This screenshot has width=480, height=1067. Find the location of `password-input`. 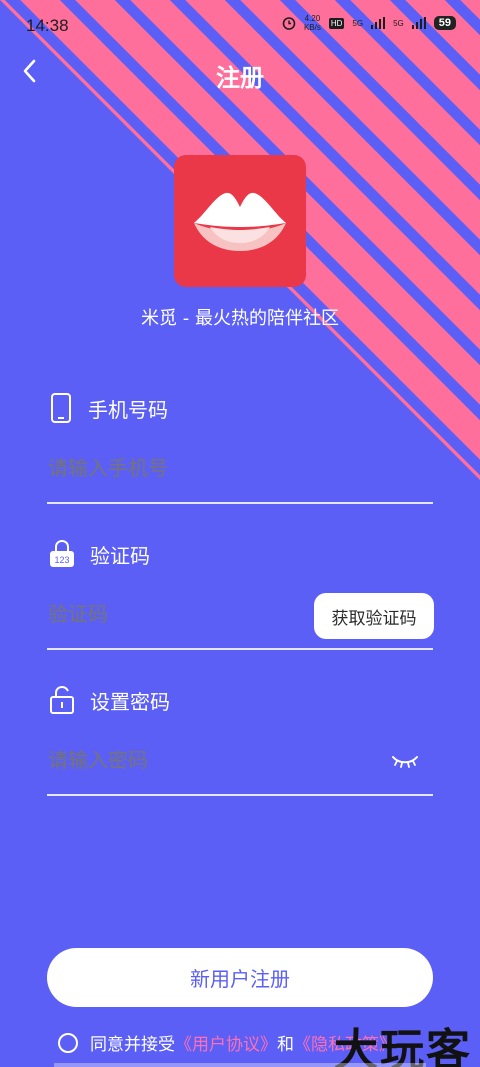

password-input is located at coordinates (213, 760).